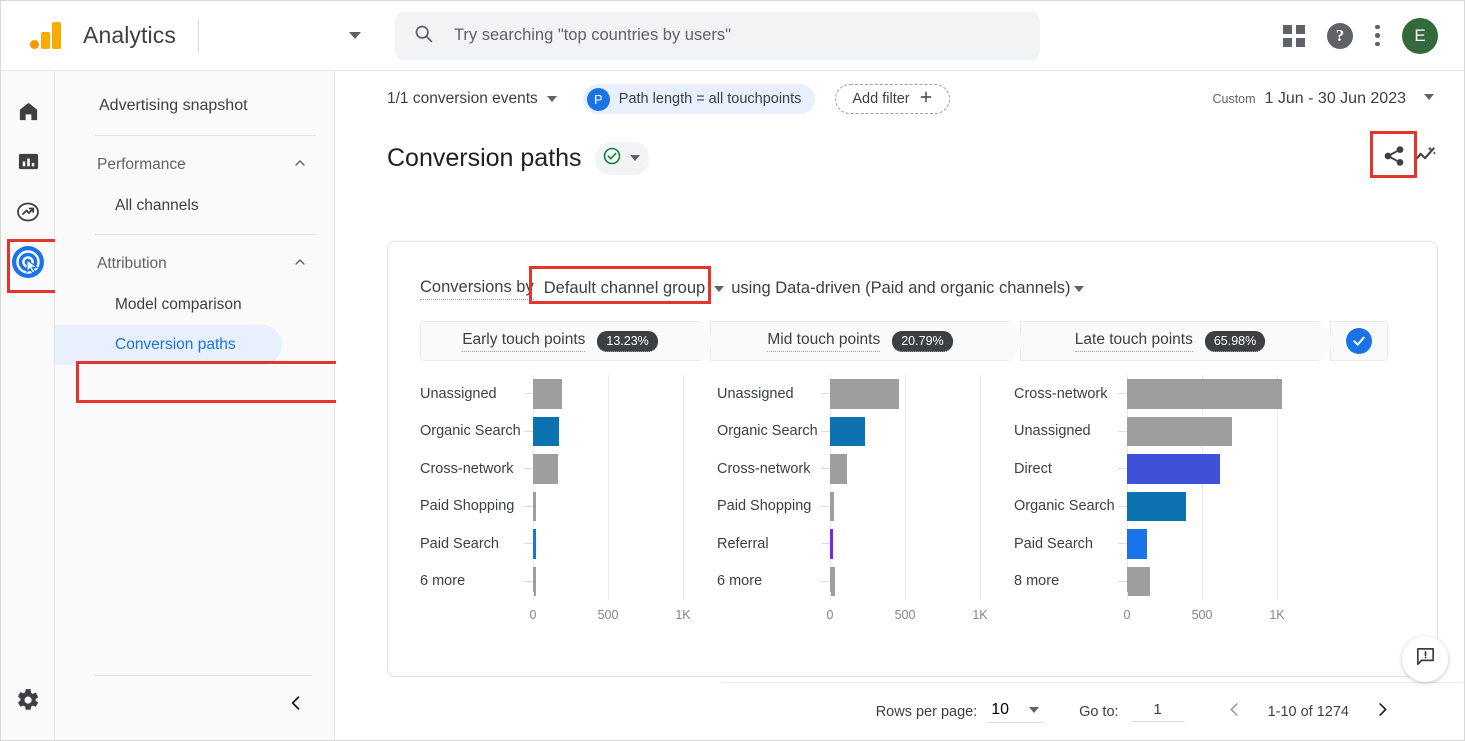 The image size is (1465, 741). Describe the element at coordinates (28, 264) in the screenshot. I see `advertising-target-icon` at that location.